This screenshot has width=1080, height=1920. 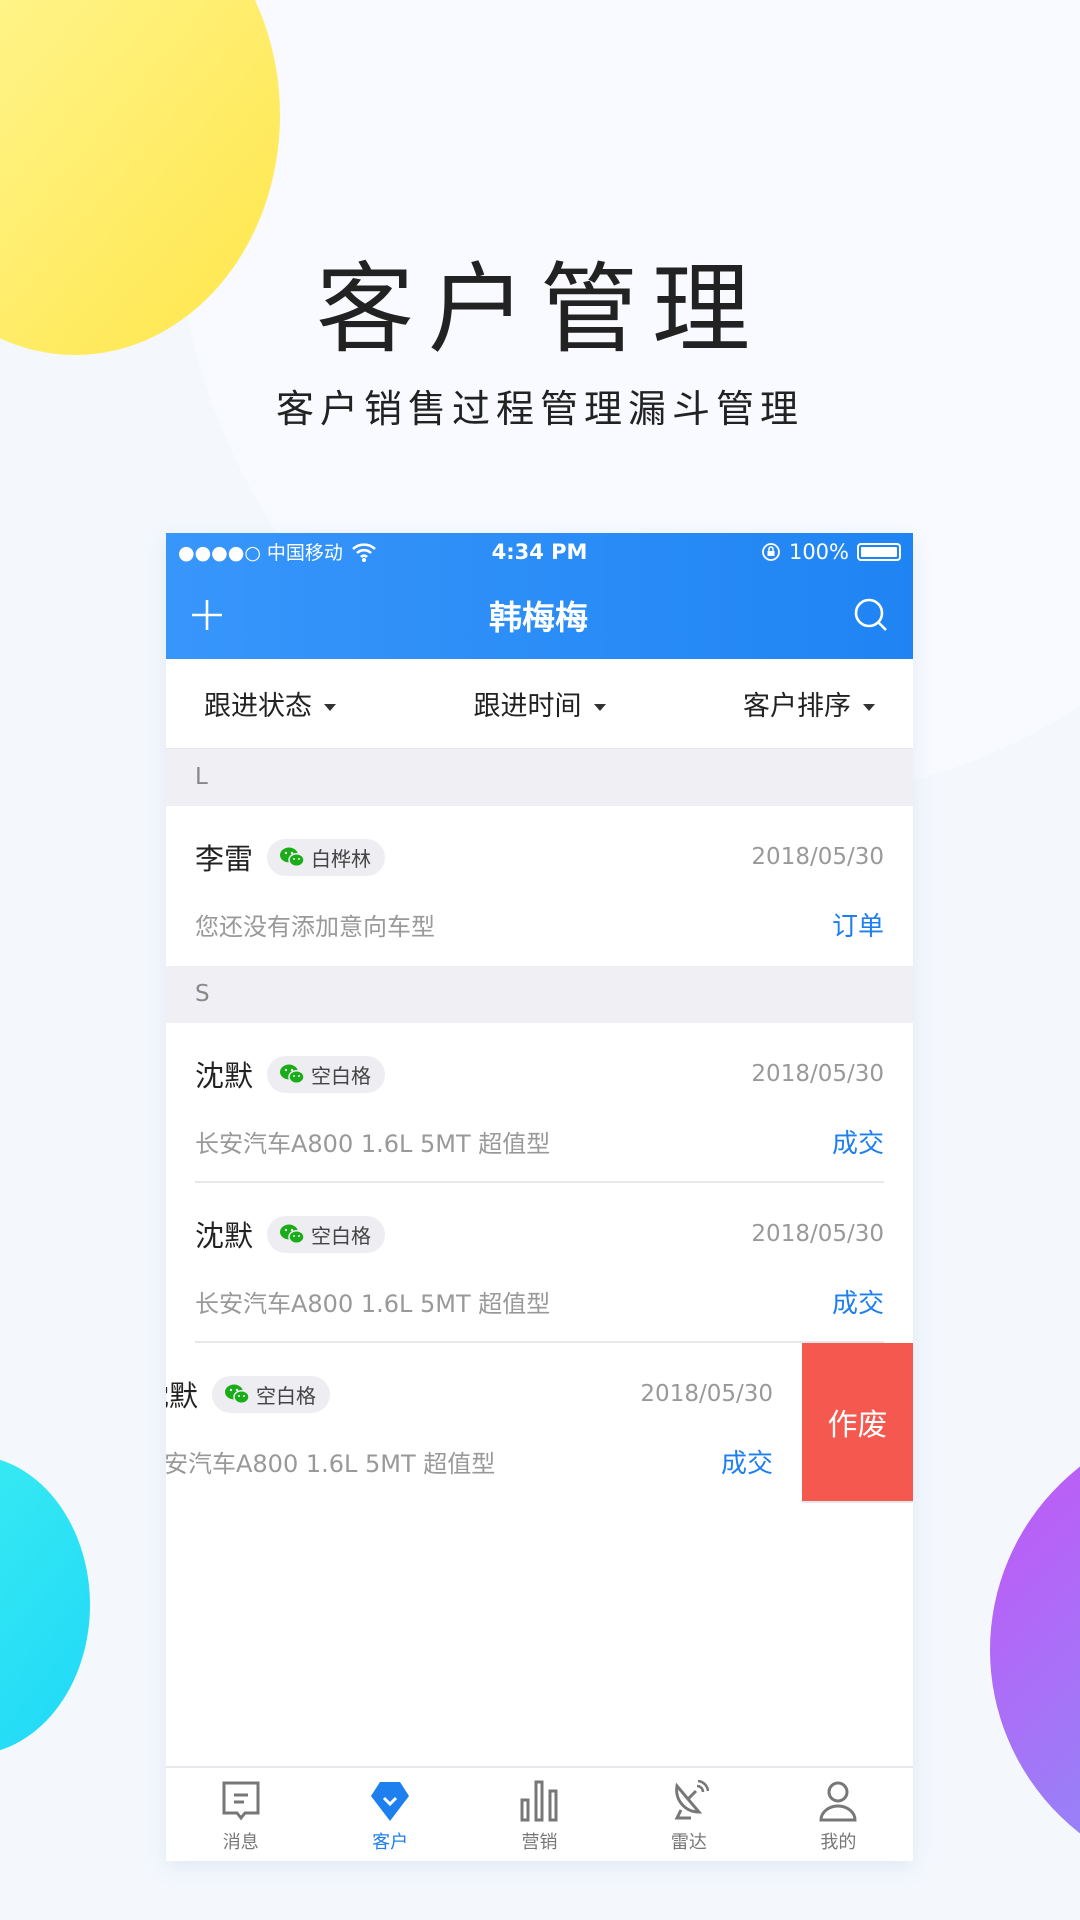 I want to click on section-header: S, so click(x=539, y=994).